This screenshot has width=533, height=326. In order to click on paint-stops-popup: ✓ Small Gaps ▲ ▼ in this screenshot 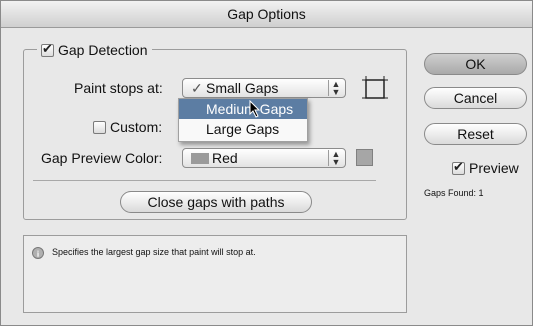, I will do `click(264, 88)`.